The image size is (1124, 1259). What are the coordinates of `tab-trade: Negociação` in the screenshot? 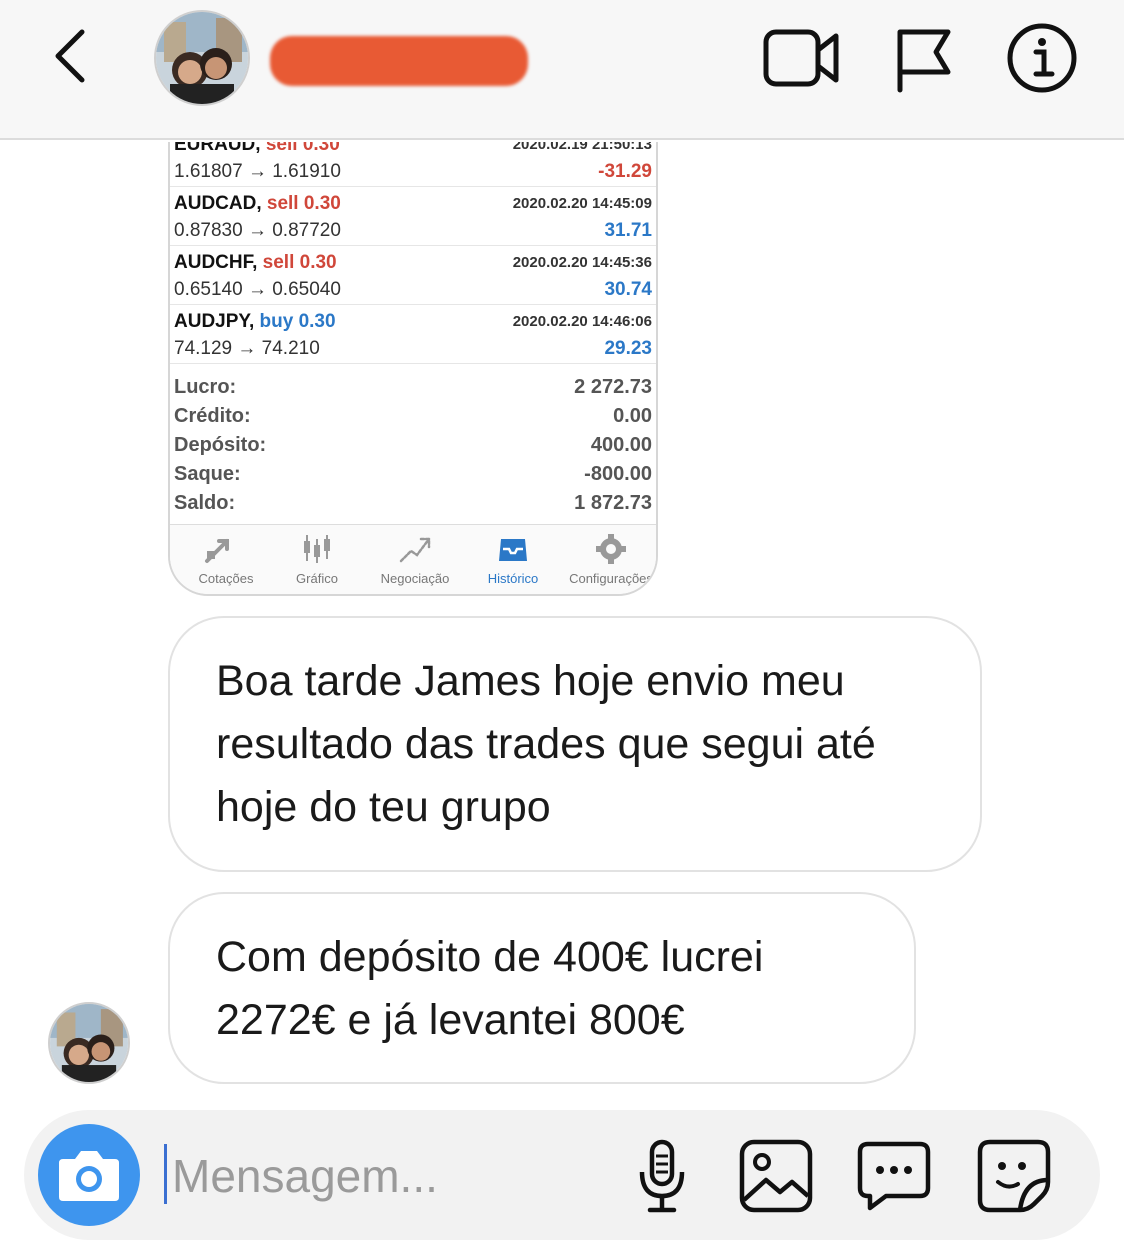 It's located at (415, 559).